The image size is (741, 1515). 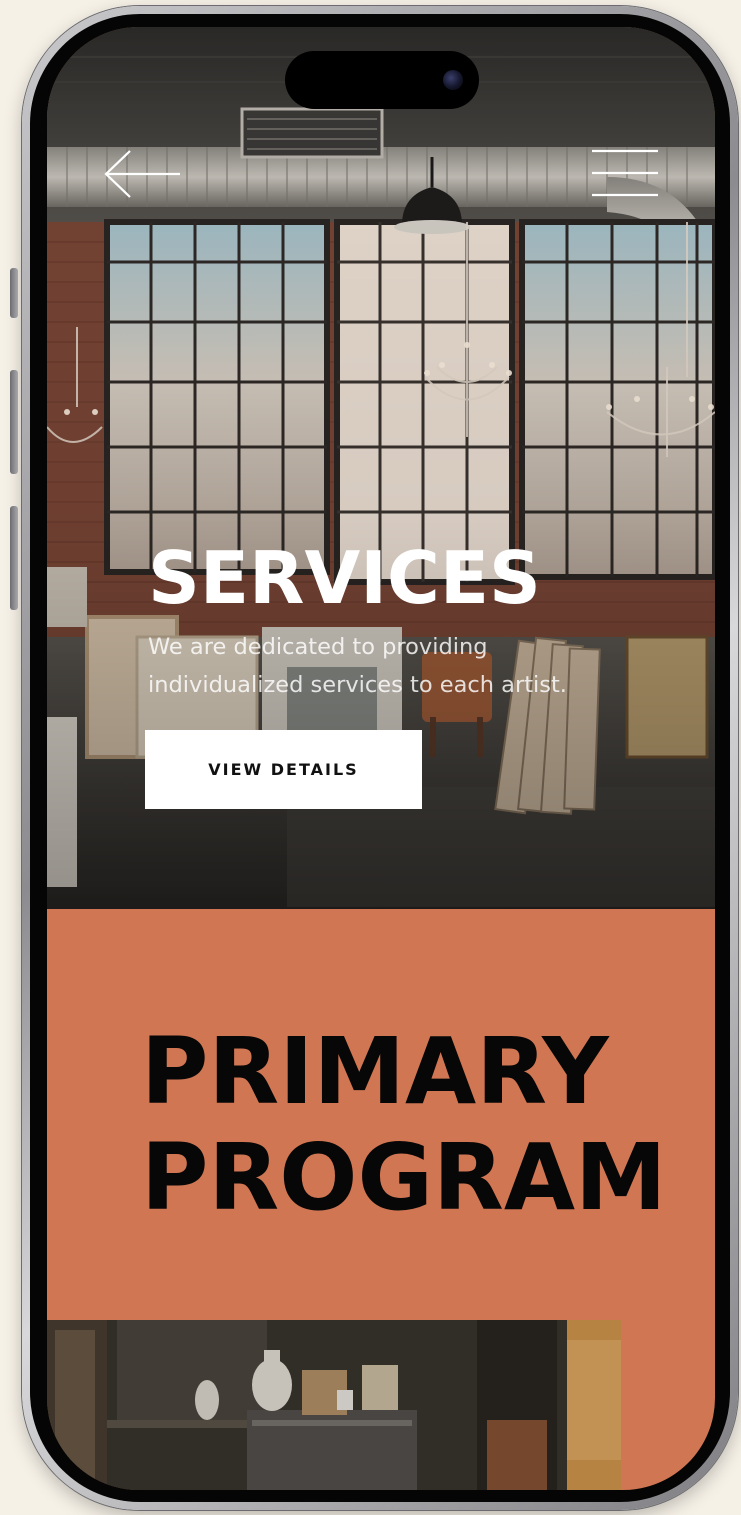 I want to click on front-camera-icon, so click(x=453, y=80).